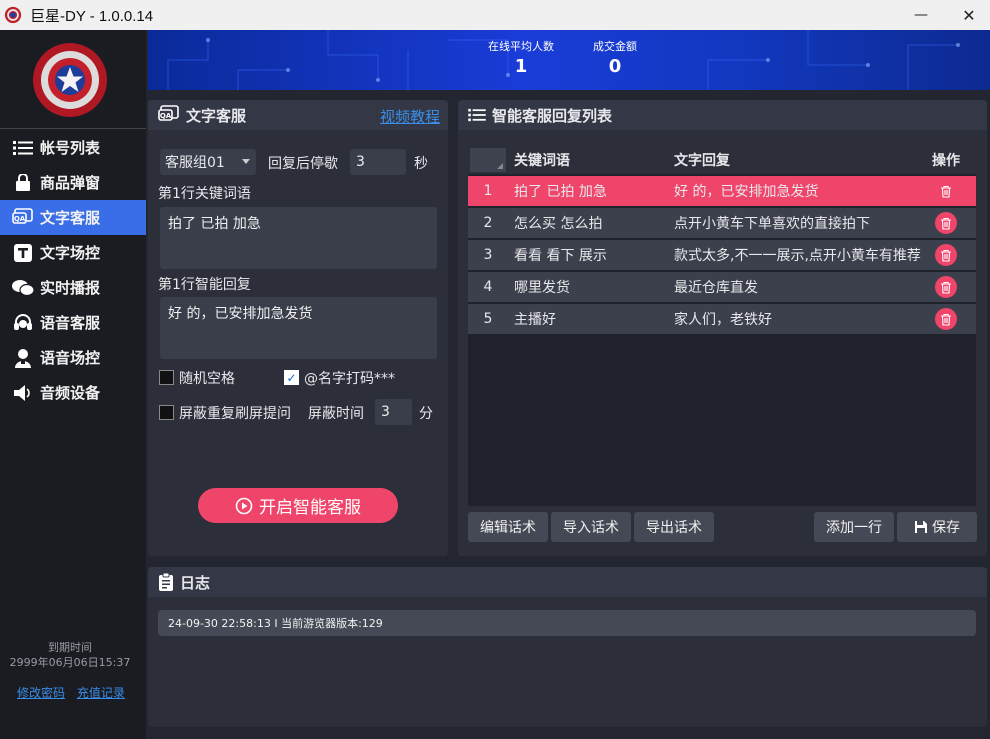 The height and width of the screenshot is (739, 990). What do you see at coordinates (567, 582) in the screenshot?
I see `panel-header: 日志` at bounding box center [567, 582].